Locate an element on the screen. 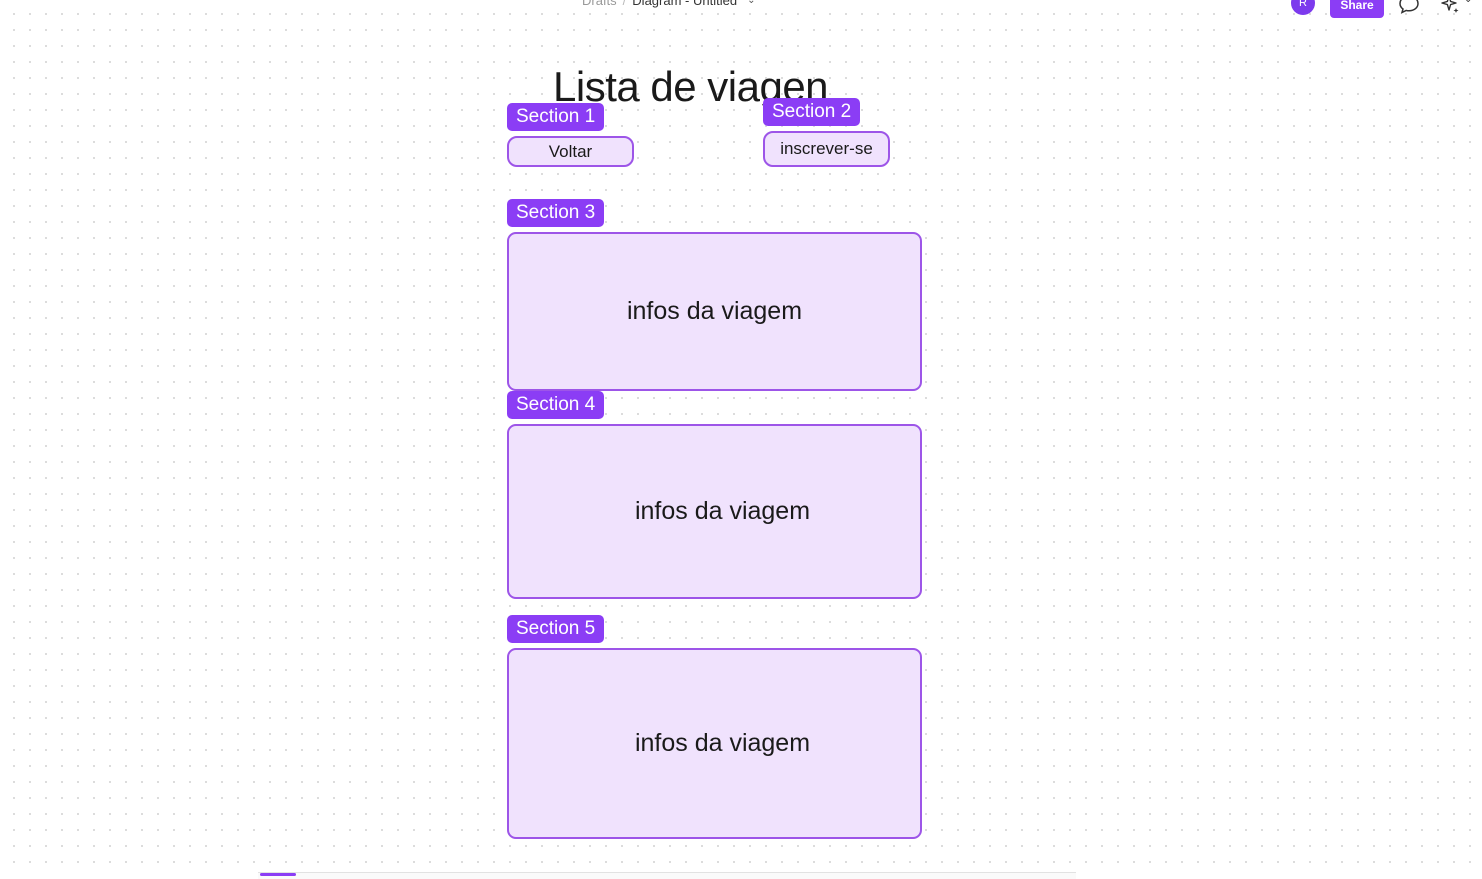  infos-viagem-node-3: infos da viagem is located at coordinates (714, 743).